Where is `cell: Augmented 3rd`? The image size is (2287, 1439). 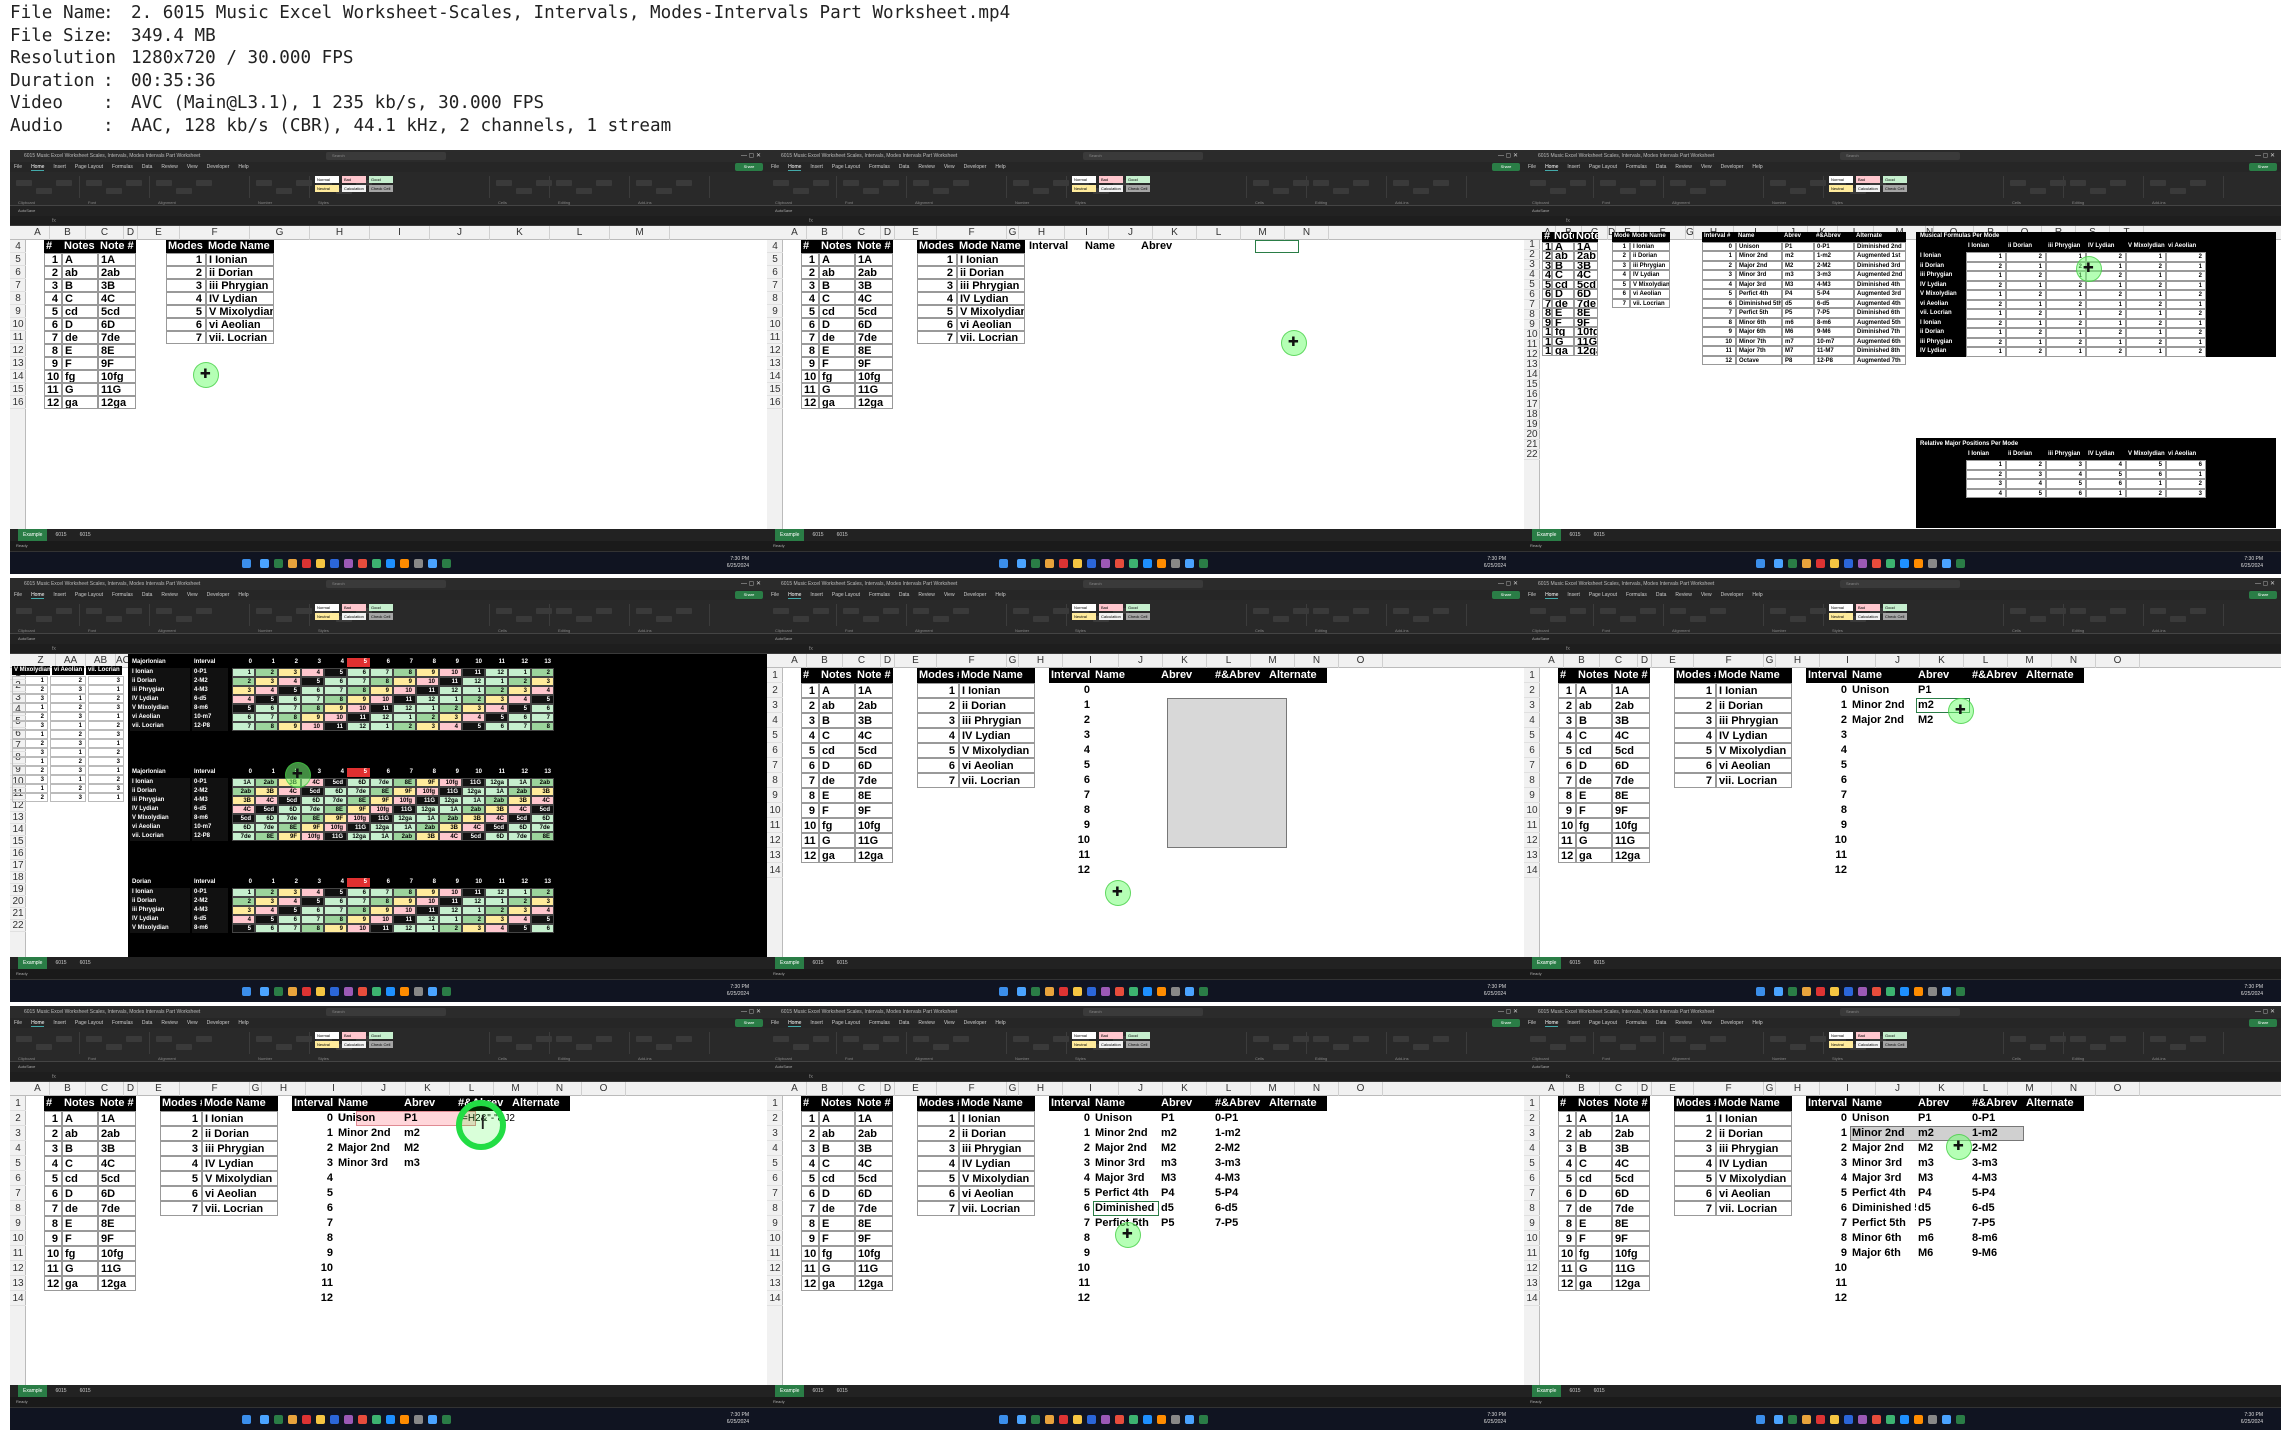
cell: Augmented 3rd is located at coordinates (1880, 294).